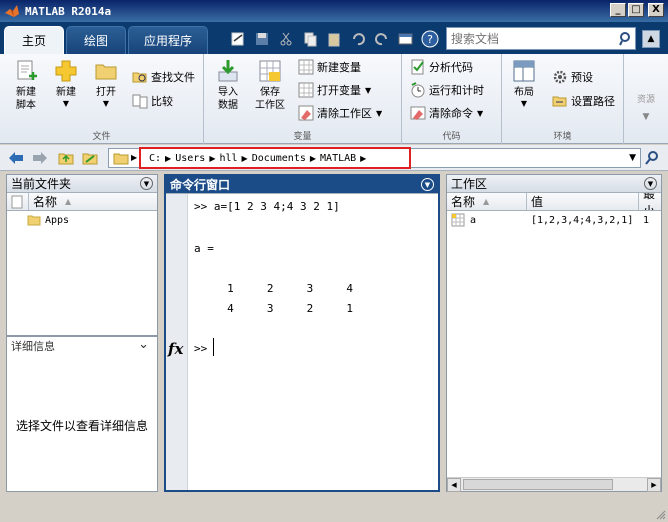 The image size is (668, 522). Describe the element at coordinates (532, 38) in the screenshot. I see `search-input` at that location.